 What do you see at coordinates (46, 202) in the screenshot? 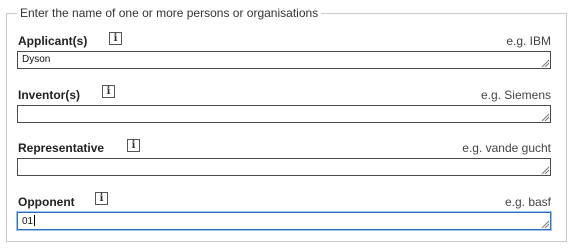
I see `opponent-label: Opponent` at bounding box center [46, 202].